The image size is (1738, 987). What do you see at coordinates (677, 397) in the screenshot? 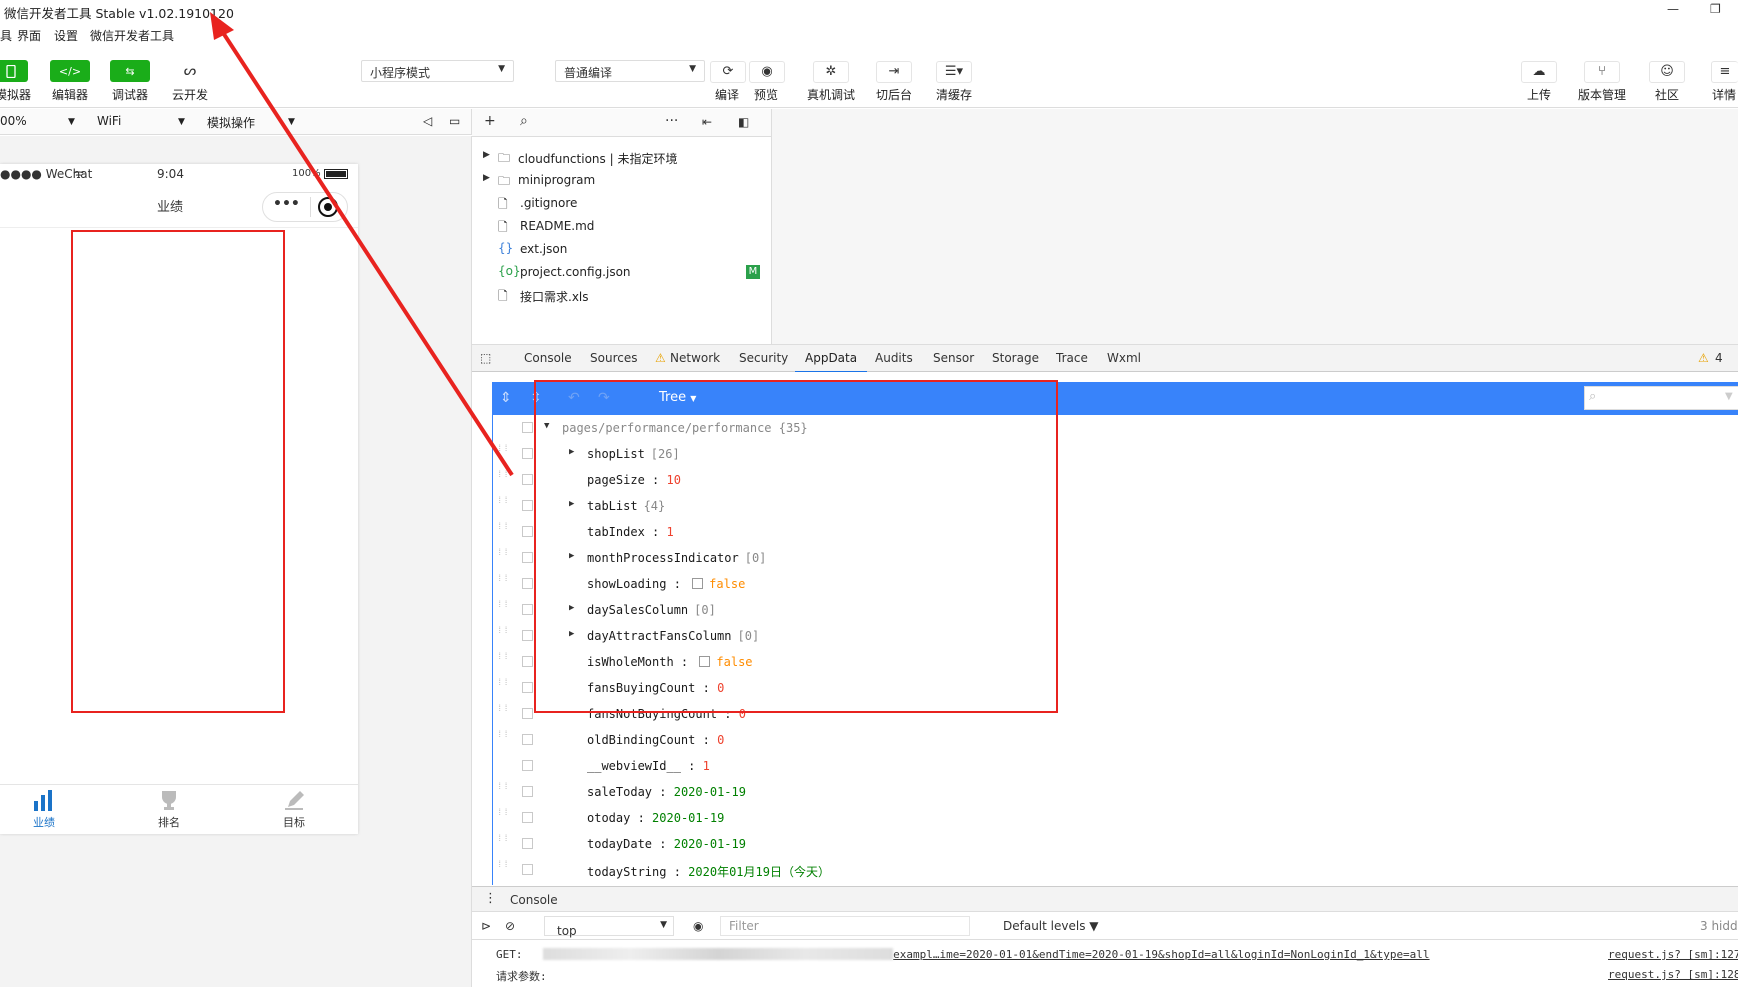
I see `view-mode-select: Tree ▼` at bounding box center [677, 397].